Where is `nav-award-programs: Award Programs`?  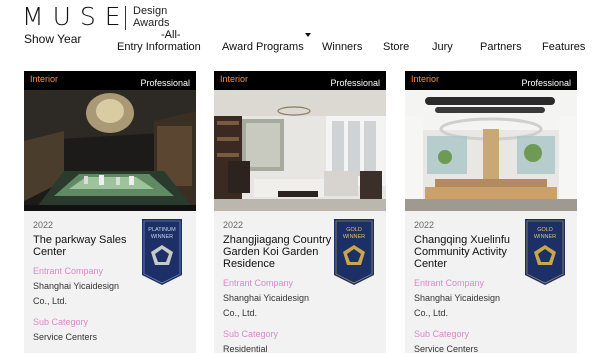
nav-award-programs: Award Programs is located at coordinates (263, 47).